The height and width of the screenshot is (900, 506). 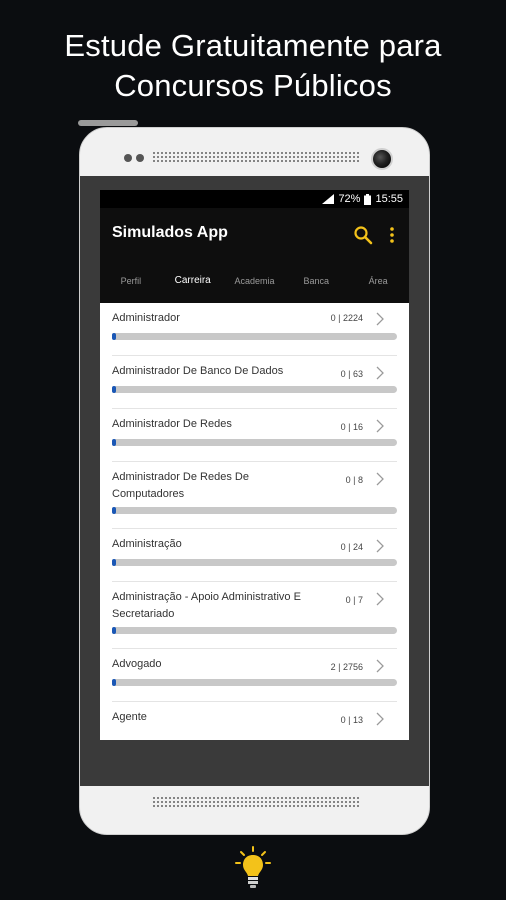 I want to click on tab-bar: Perfil Carreira Academia Banca Área, so click(x=254, y=287).